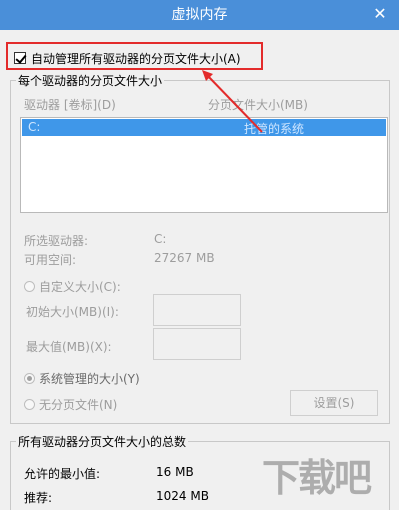  Describe the element at coordinates (160, 239) in the screenshot. I see `selected-drive-value: C:` at that location.